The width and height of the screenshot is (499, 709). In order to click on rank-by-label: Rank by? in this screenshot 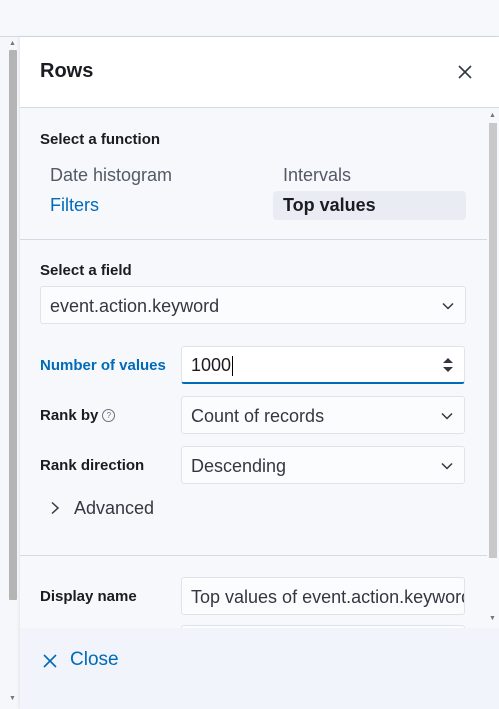, I will do `click(78, 415)`.